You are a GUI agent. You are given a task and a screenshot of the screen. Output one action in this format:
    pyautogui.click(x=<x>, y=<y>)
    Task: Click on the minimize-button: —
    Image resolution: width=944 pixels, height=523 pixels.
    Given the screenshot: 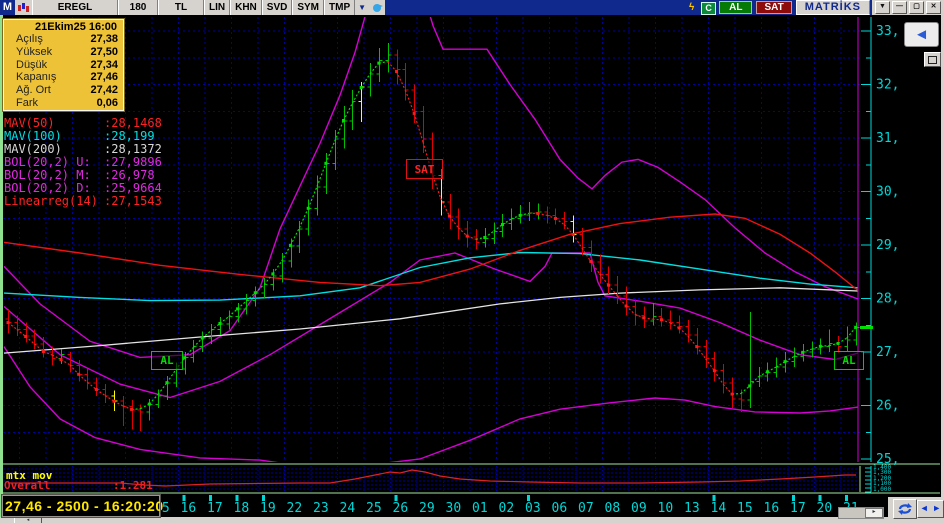 What is the action you would take?
    pyautogui.click(x=899, y=7)
    